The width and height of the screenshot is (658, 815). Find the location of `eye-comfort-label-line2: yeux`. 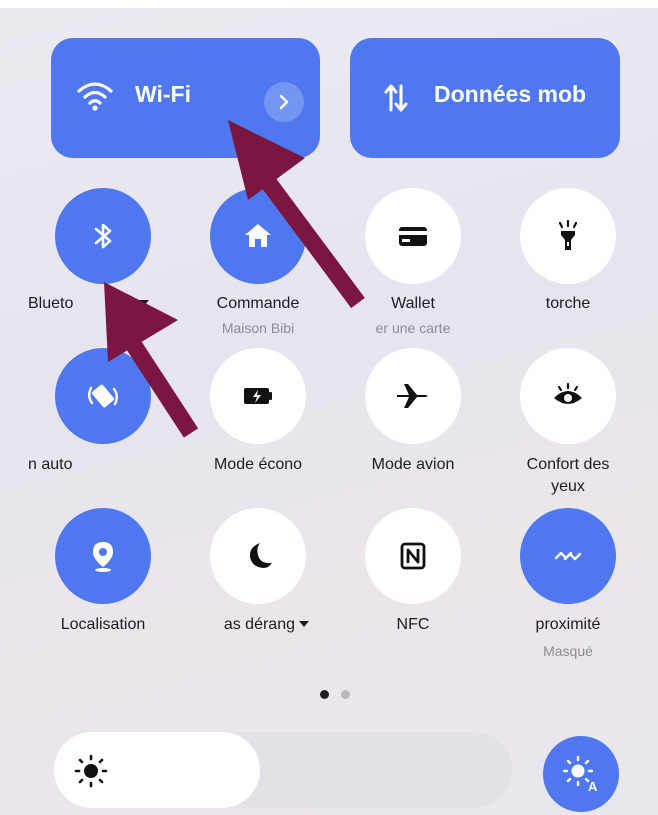

eye-comfort-label-line2: yeux is located at coordinates (568, 486).